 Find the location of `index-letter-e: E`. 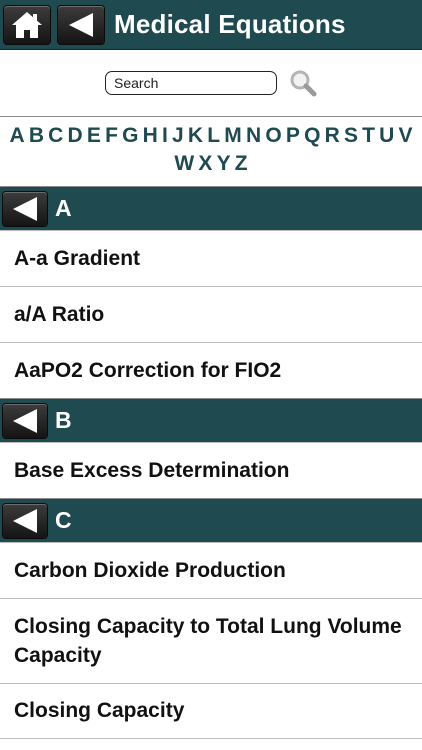

index-letter-e: E is located at coordinates (94, 136).